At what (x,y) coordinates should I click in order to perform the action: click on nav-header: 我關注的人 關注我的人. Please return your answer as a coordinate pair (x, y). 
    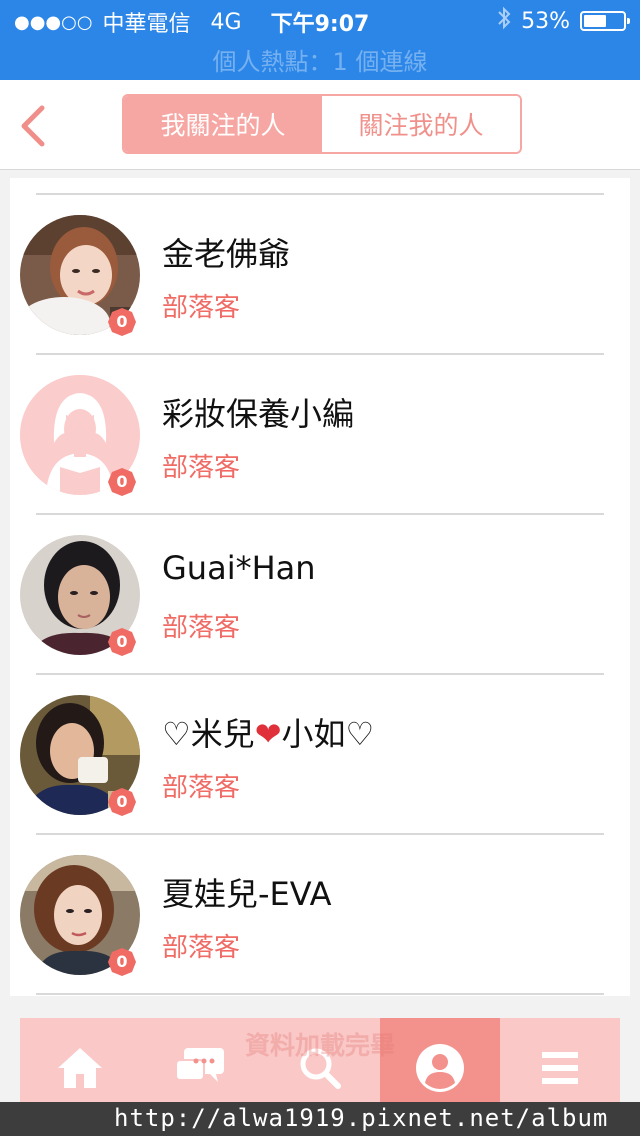
    Looking at the image, I should click on (320, 125).